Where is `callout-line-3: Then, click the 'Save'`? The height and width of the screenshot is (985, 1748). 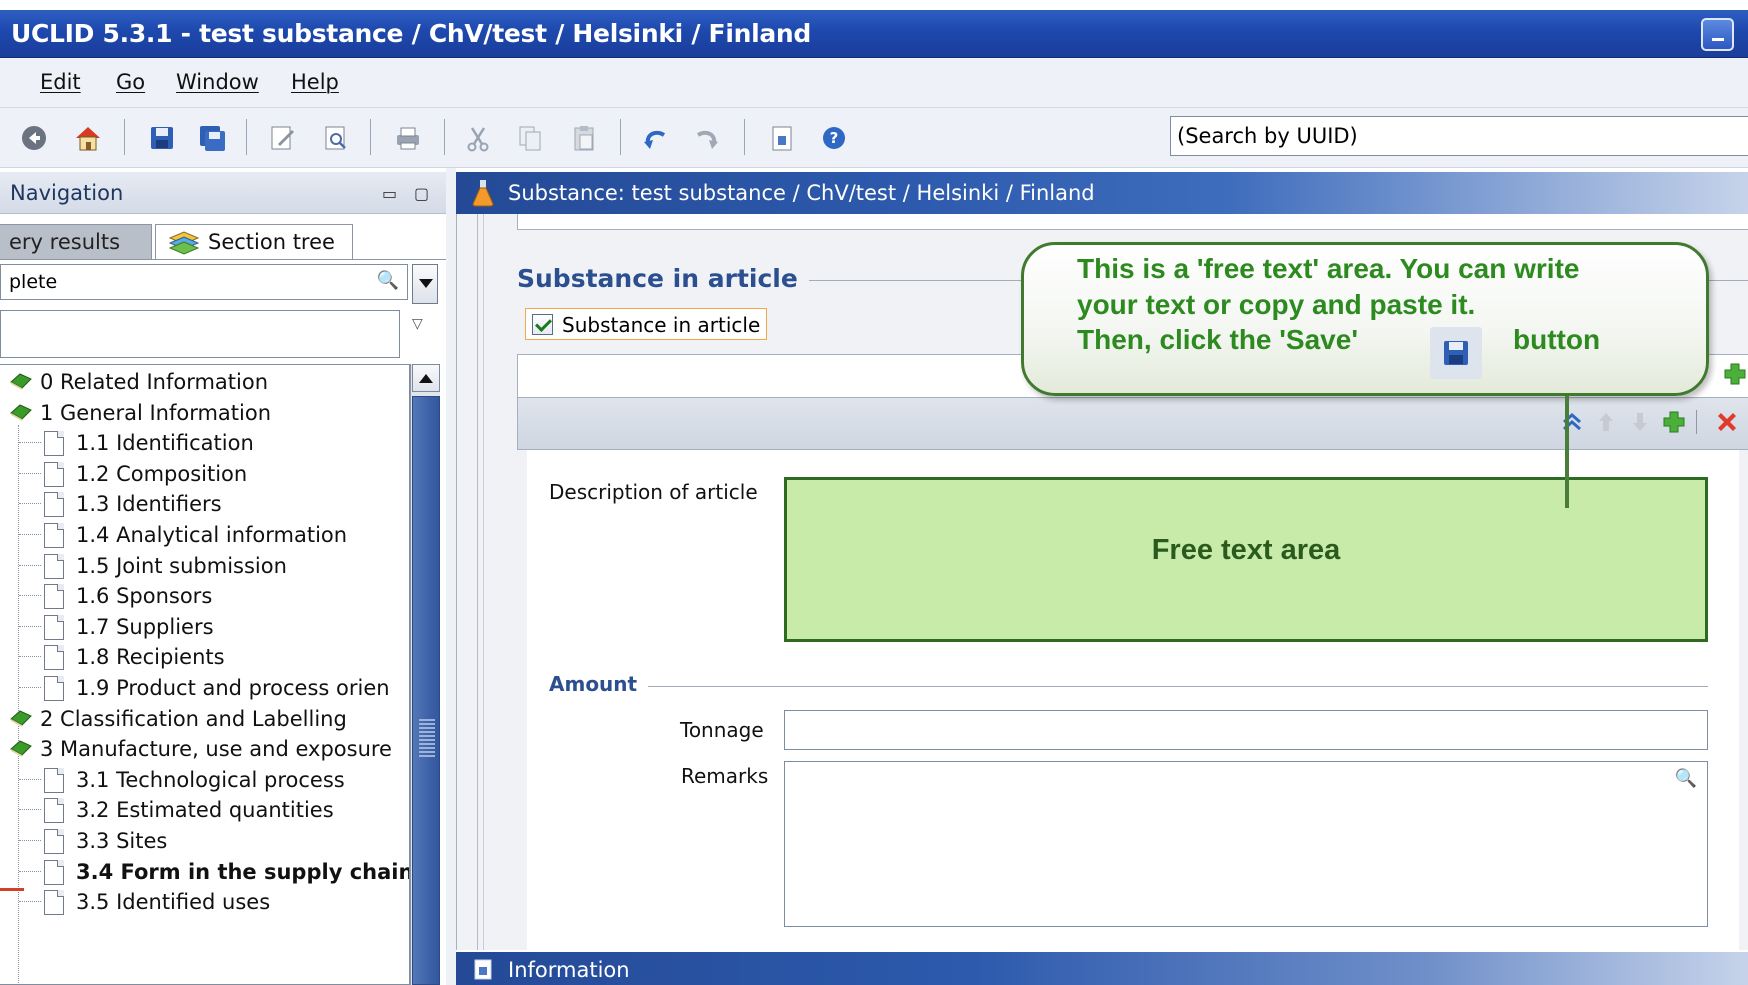 callout-line-3: Then, click the 'Save' is located at coordinates (1217, 339).